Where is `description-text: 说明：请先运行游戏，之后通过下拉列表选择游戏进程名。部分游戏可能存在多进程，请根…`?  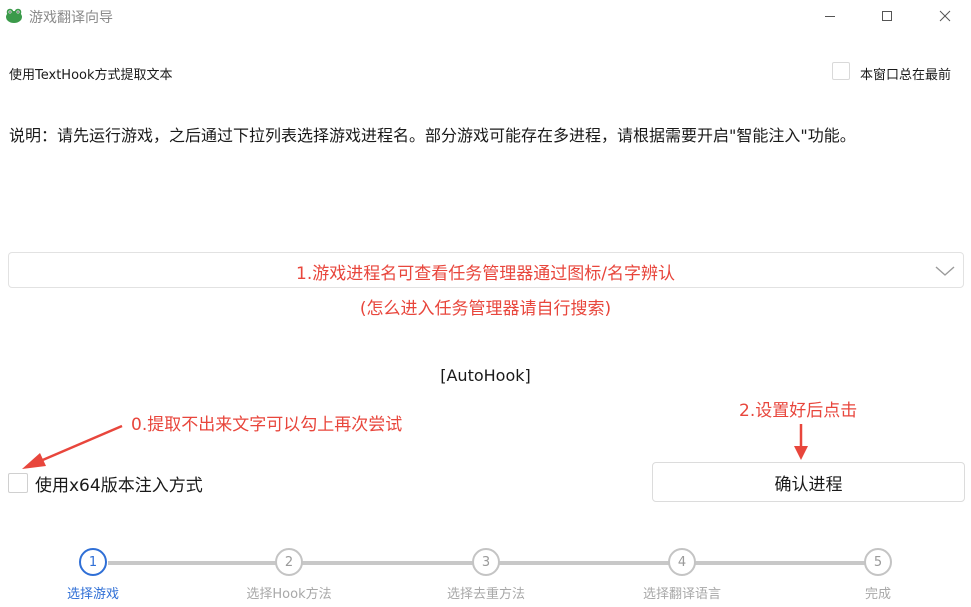 description-text: 说明：请先运行游戏，之后通过下拉列表选择游戏进程名。部分游戏可能存在多进程，请根… is located at coordinates (432, 135).